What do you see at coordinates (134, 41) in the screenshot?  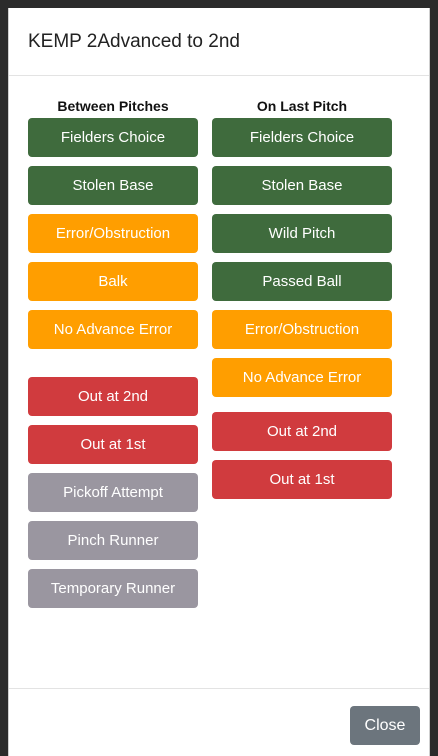 I see `modal-title: KEMP 2Advanced to 2nd` at bounding box center [134, 41].